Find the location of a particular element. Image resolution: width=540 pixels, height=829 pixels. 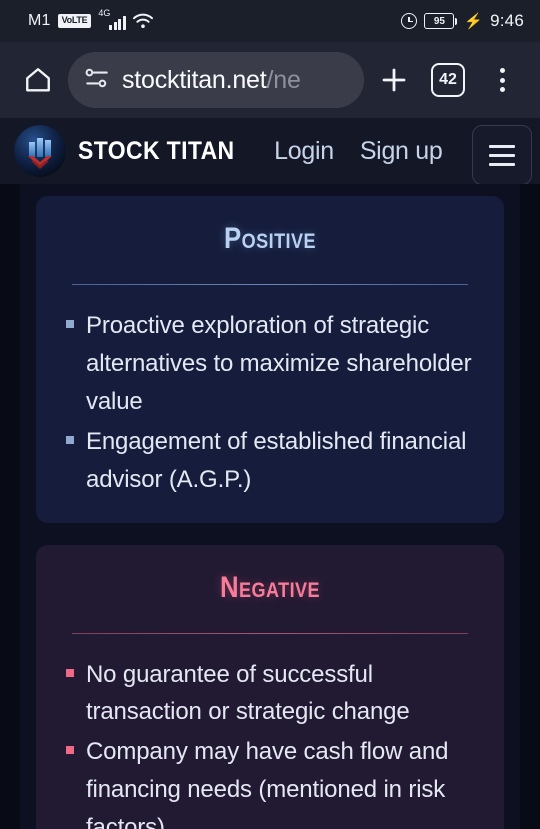

address-bar: stocktitan.net/ne is located at coordinates (216, 80).